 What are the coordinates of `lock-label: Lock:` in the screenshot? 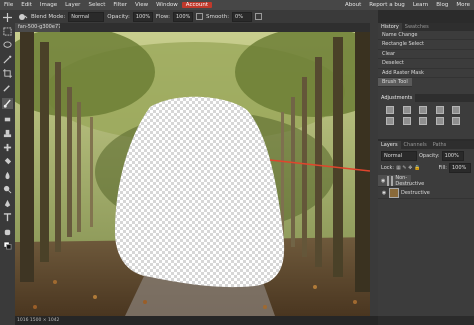 It's located at (388, 168).